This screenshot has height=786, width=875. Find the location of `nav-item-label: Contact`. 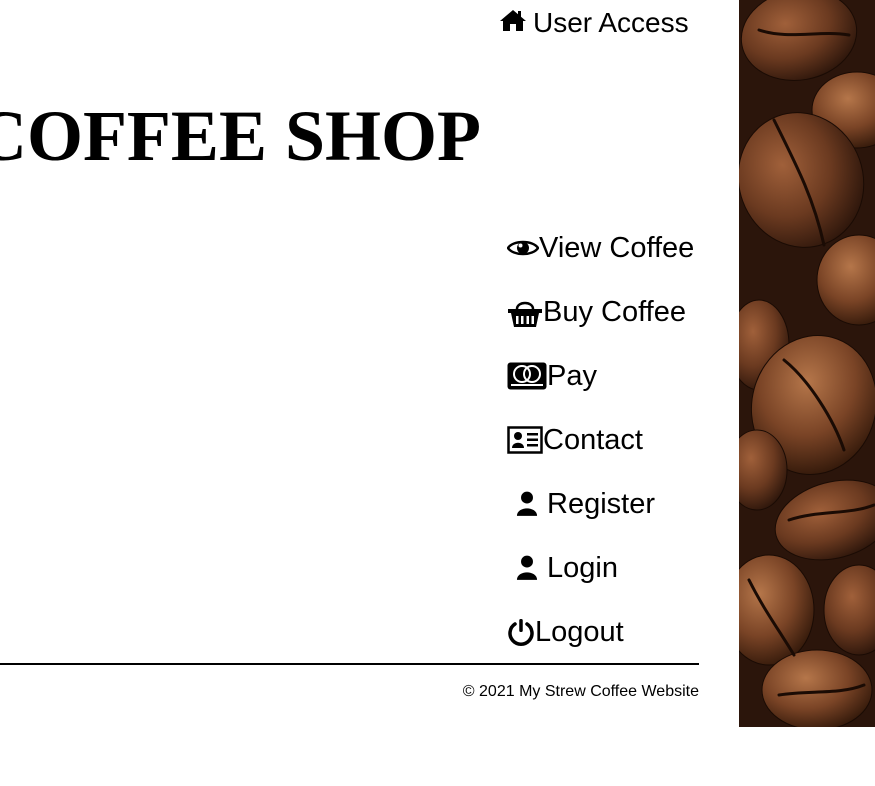

nav-item-label: Contact is located at coordinates (593, 440).